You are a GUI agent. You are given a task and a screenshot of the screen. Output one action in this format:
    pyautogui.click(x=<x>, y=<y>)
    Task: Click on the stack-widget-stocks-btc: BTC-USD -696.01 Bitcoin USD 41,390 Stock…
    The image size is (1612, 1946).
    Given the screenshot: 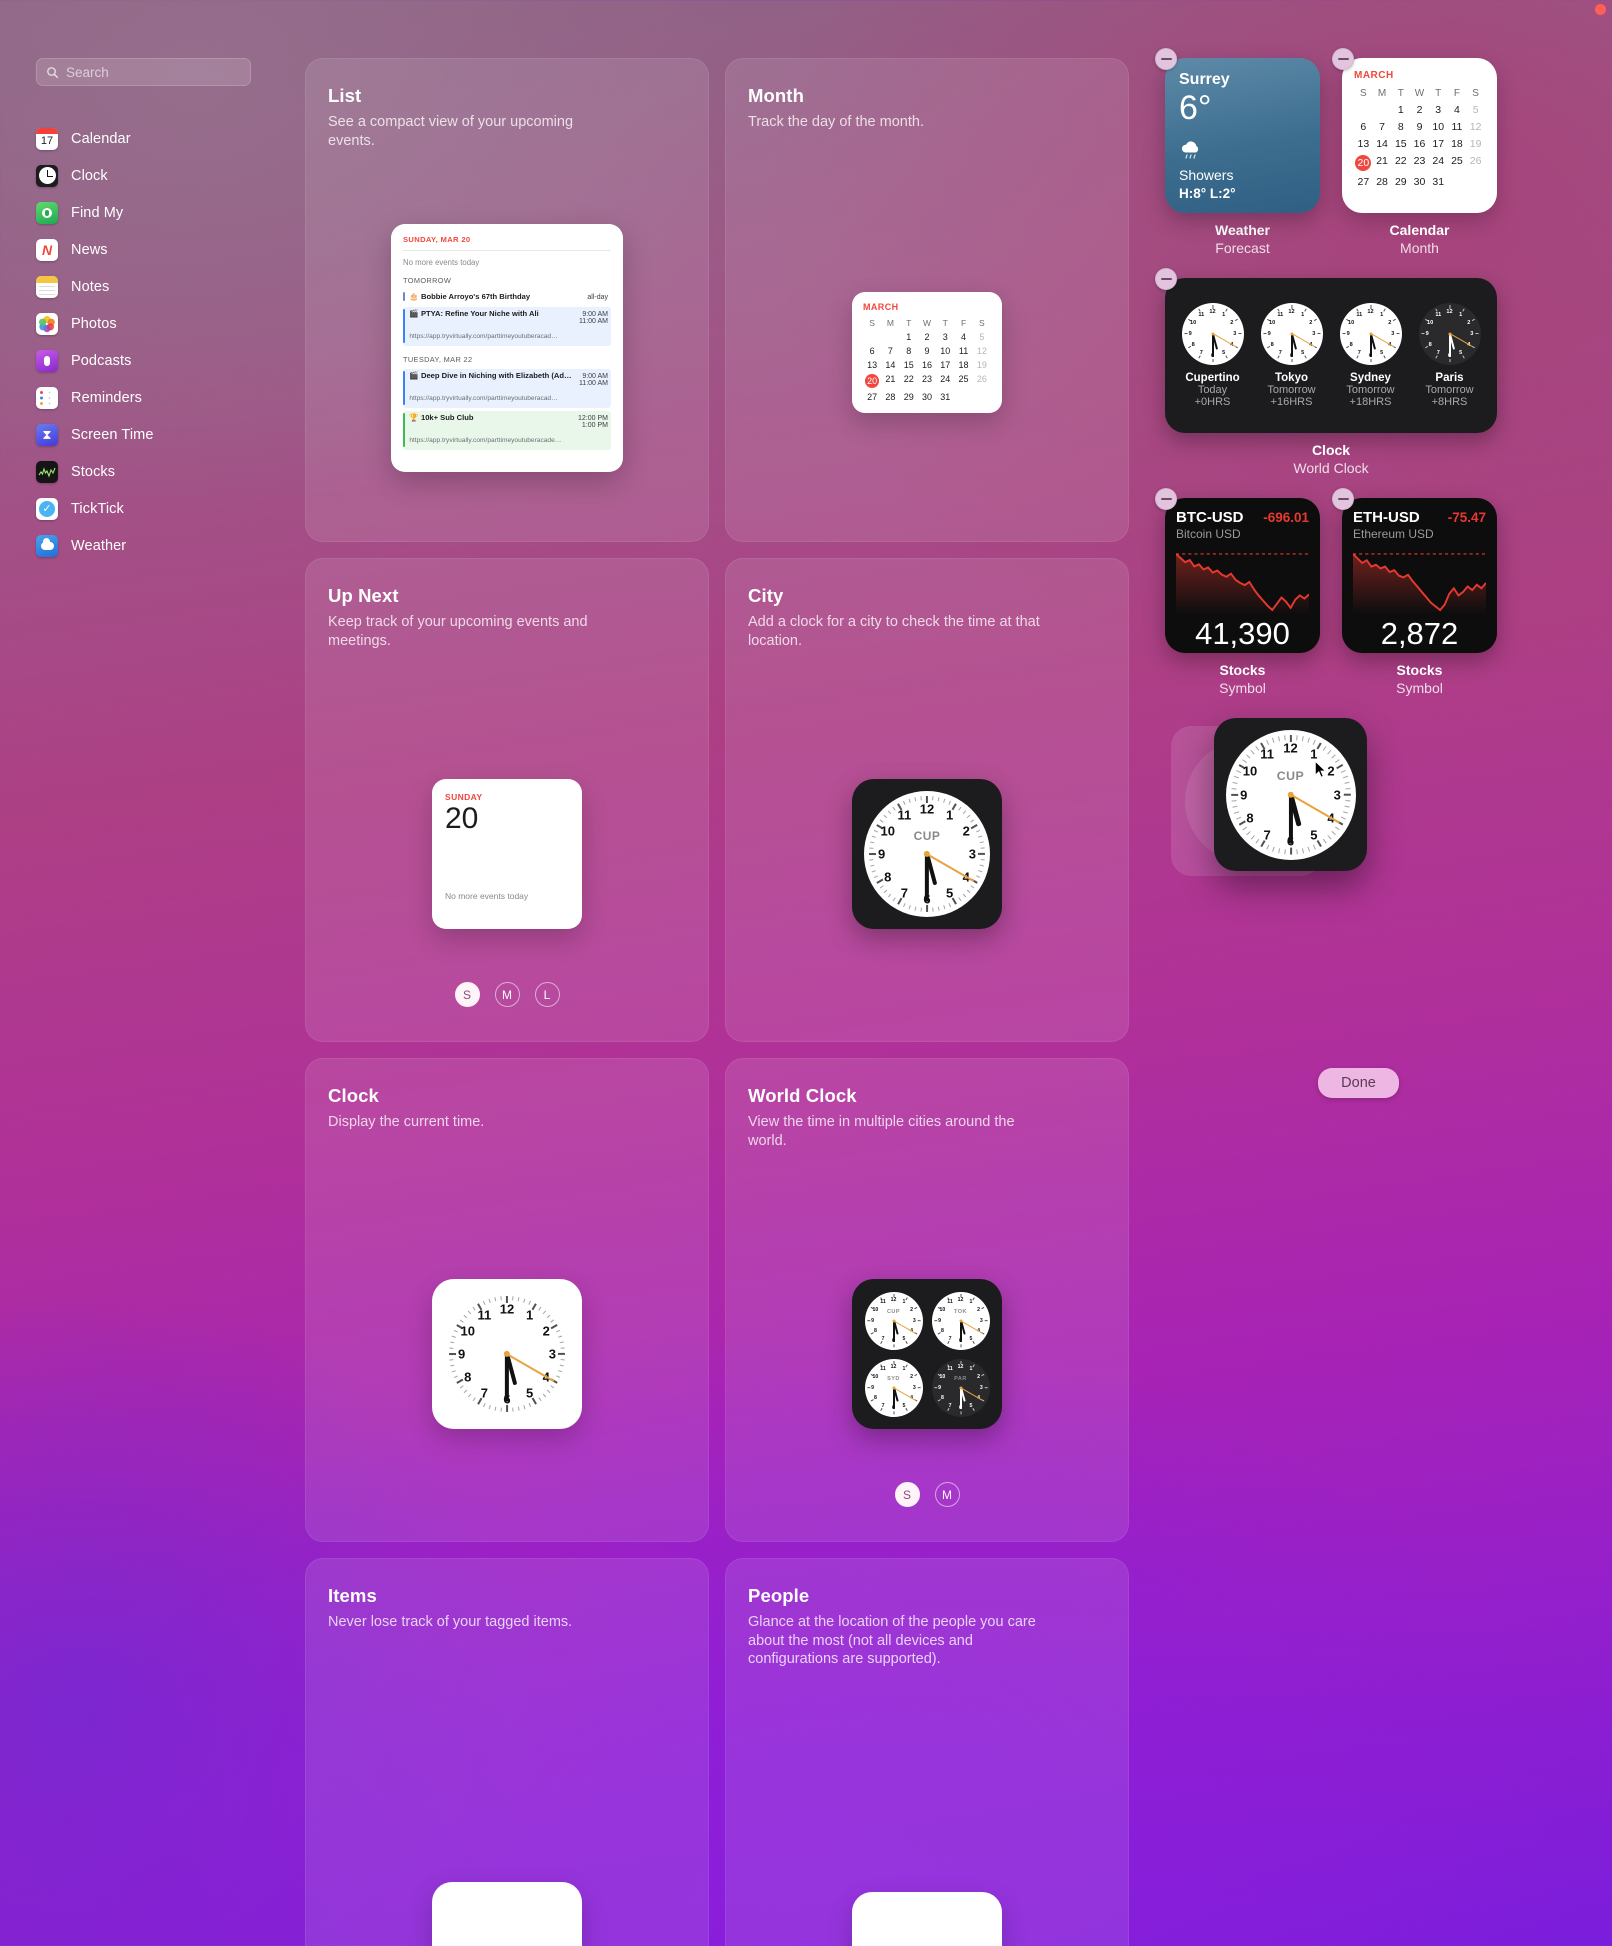 What is the action you would take?
    pyautogui.click(x=1237, y=592)
    